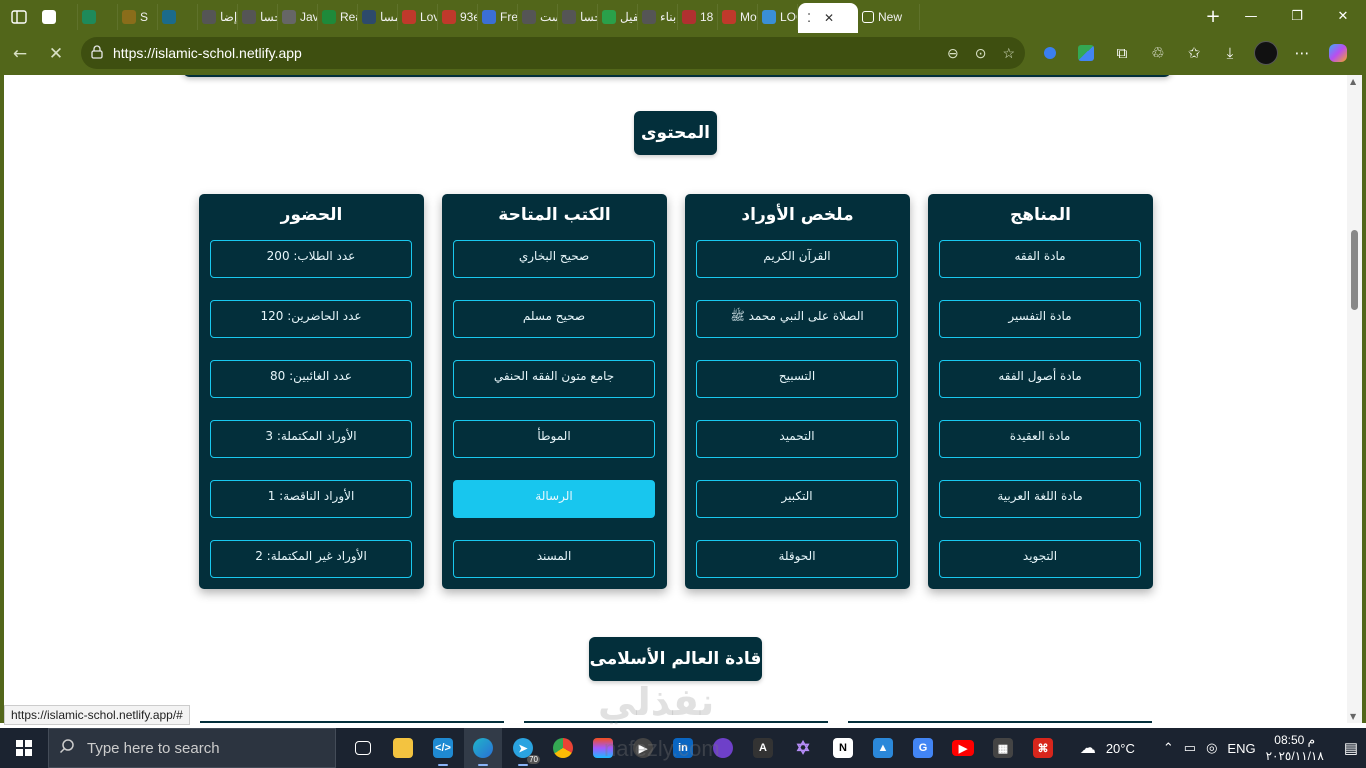 This screenshot has height=768, width=1366. I want to click on browser-tab: Java, so click(298, 16).